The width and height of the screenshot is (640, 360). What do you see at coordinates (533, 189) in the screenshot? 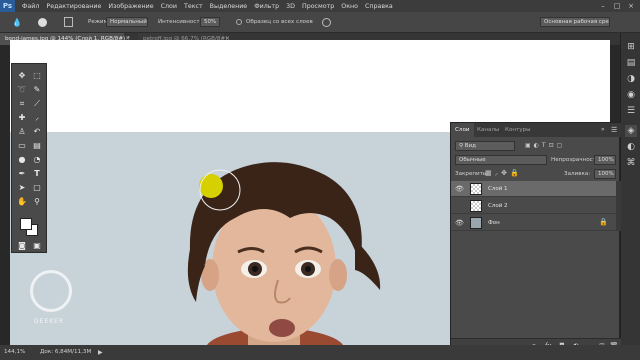
I see `layer-row-1: 👁 Слой 1` at bounding box center [533, 189].